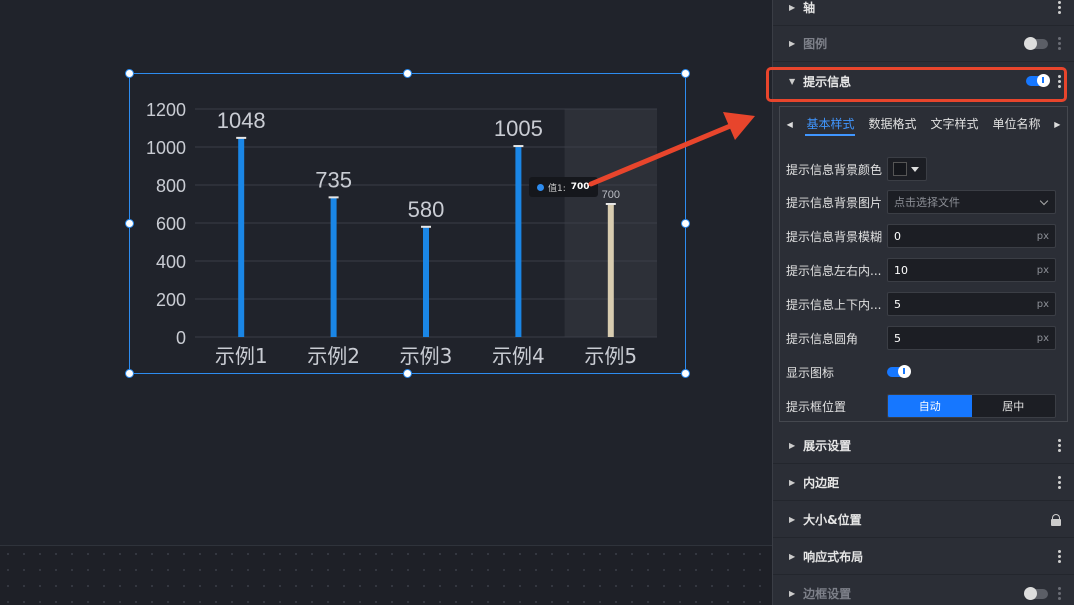 The width and height of the screenshot is (1074, 605). Describe the element at coordinates (1044, 201) in the screenshot. I see `chevron-down-icon` at that location.